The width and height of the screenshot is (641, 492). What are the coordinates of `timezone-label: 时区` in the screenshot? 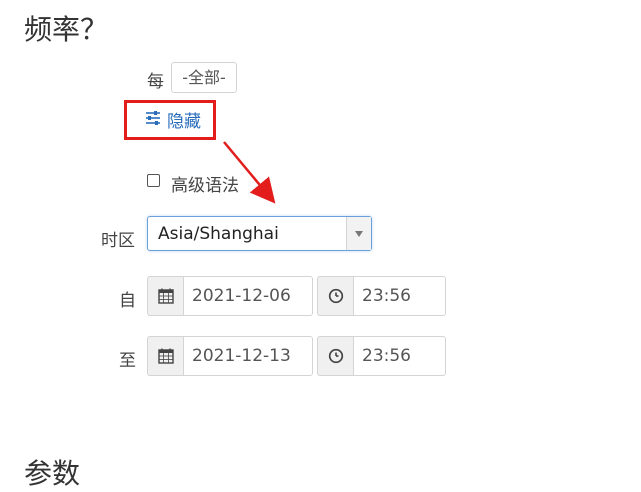 It's located at (118, 241).